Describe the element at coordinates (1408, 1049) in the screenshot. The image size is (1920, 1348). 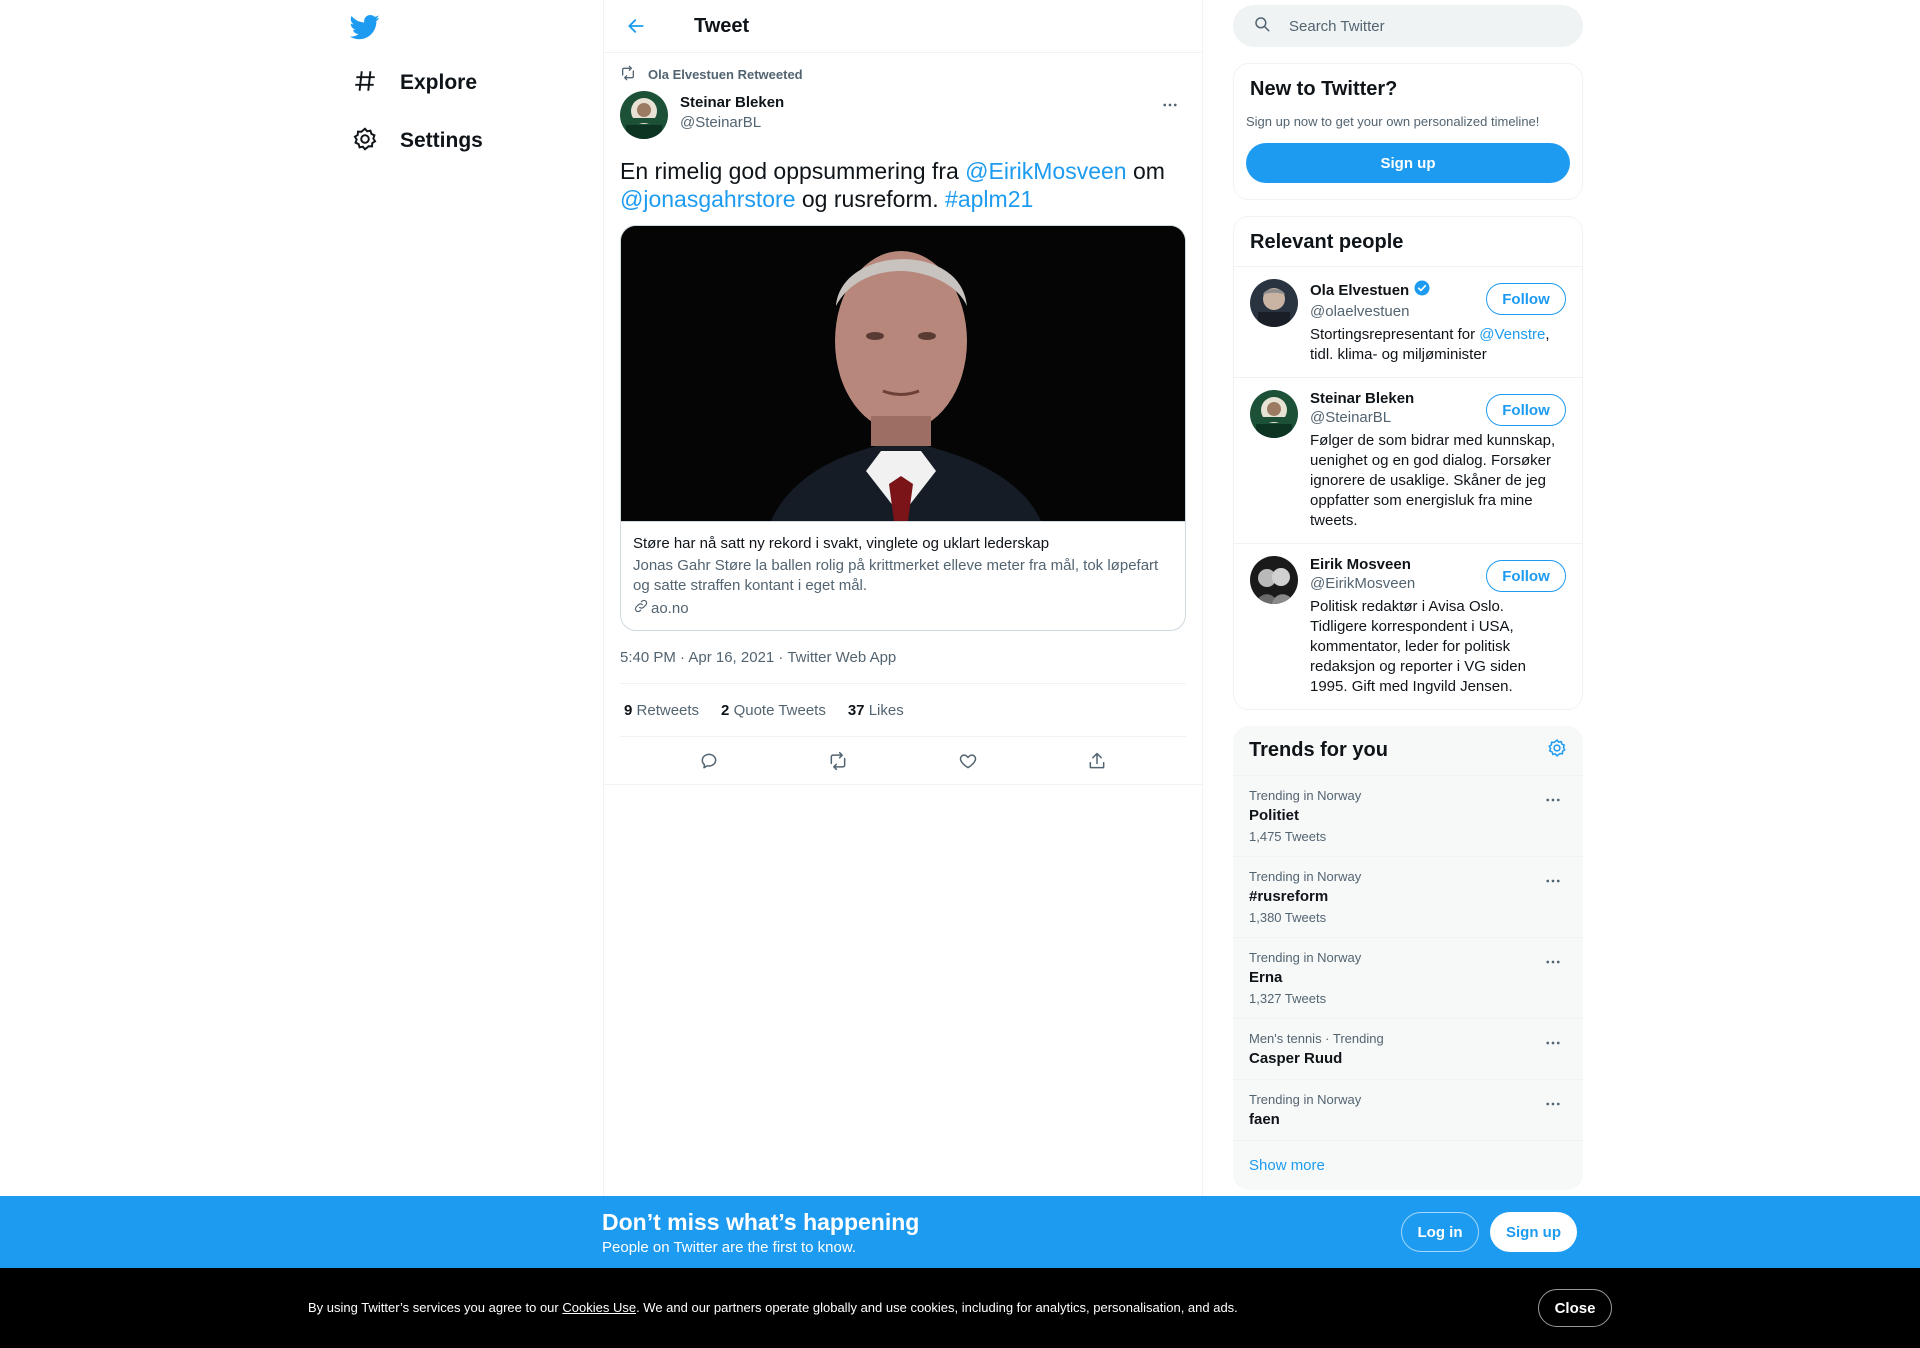
I see `trend-item: Men's tennis · Trending Casper Ruud` at that location.